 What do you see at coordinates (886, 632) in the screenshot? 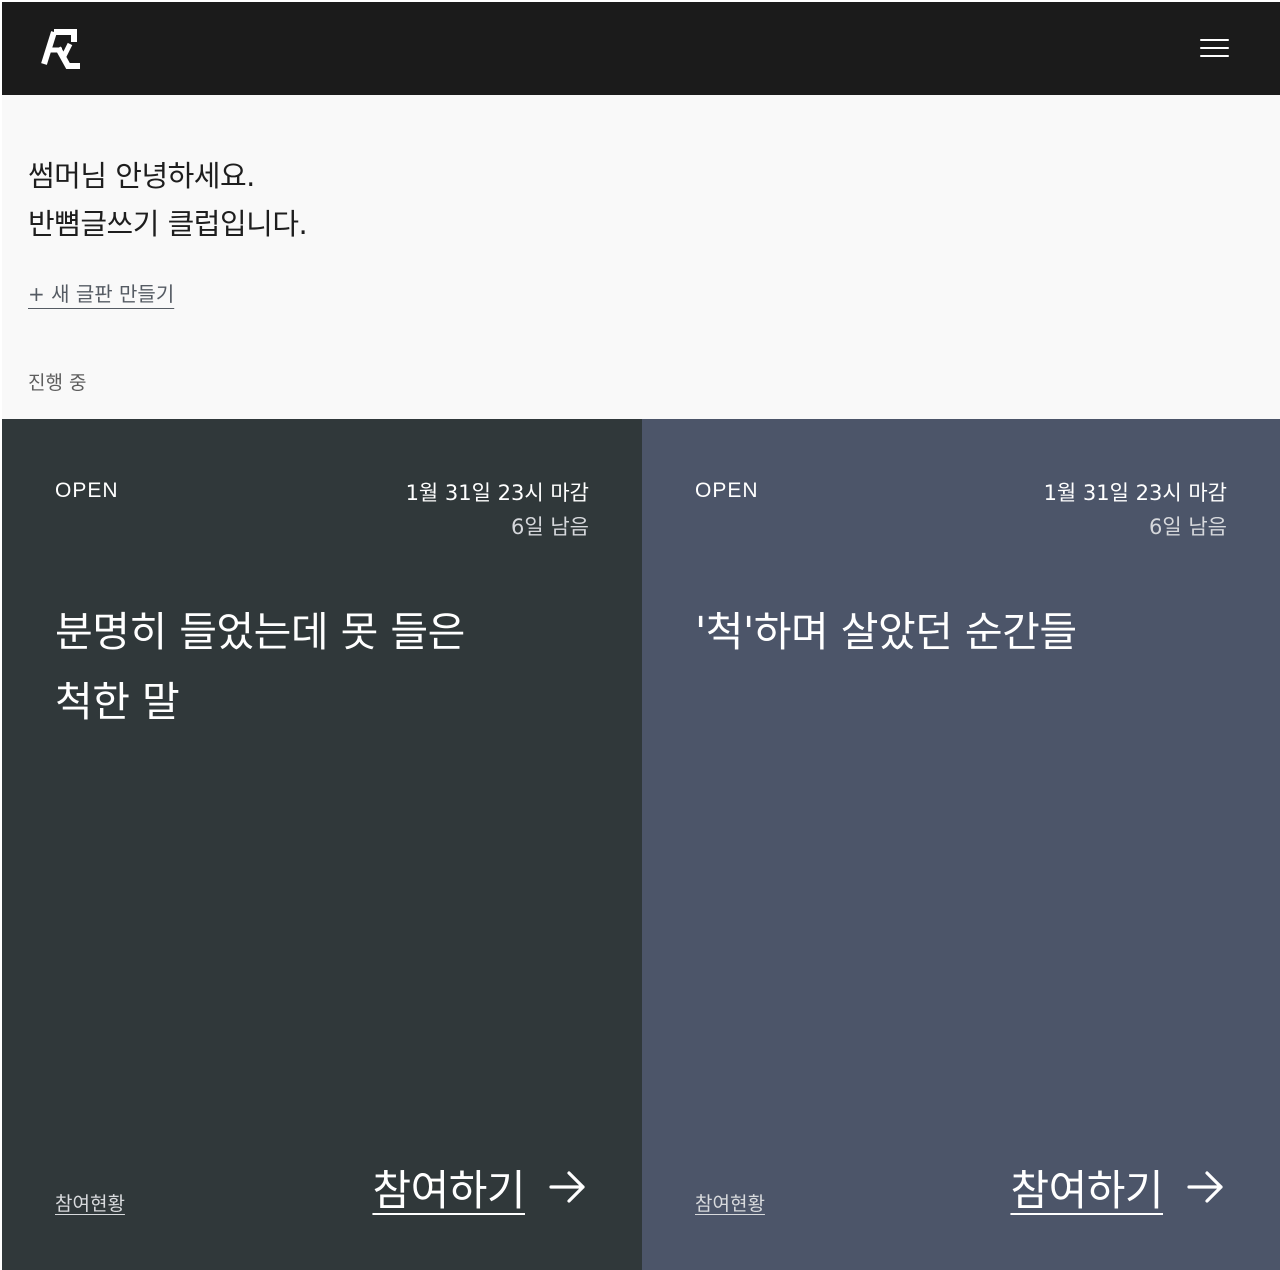
I see `card-title-line-1: '척'하며 살았던 순간들` at bounding box center [886, 632].